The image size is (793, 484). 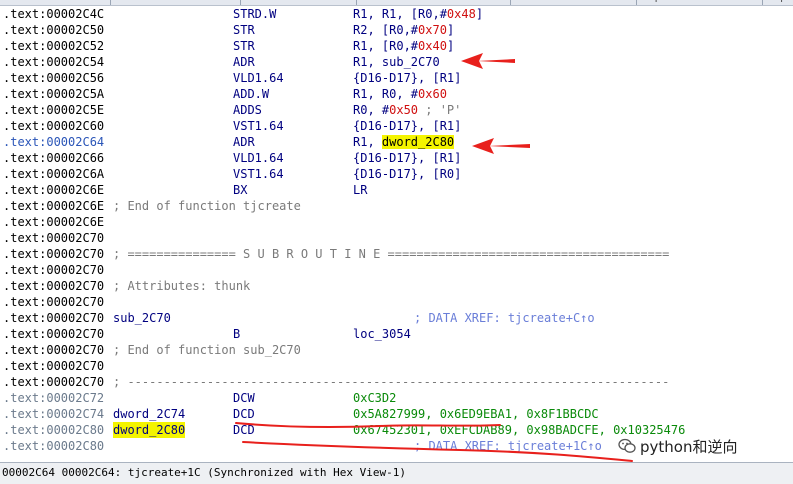 I want to click on instruction-operands: R1, sub_2C70, so click(x=396, y=62).